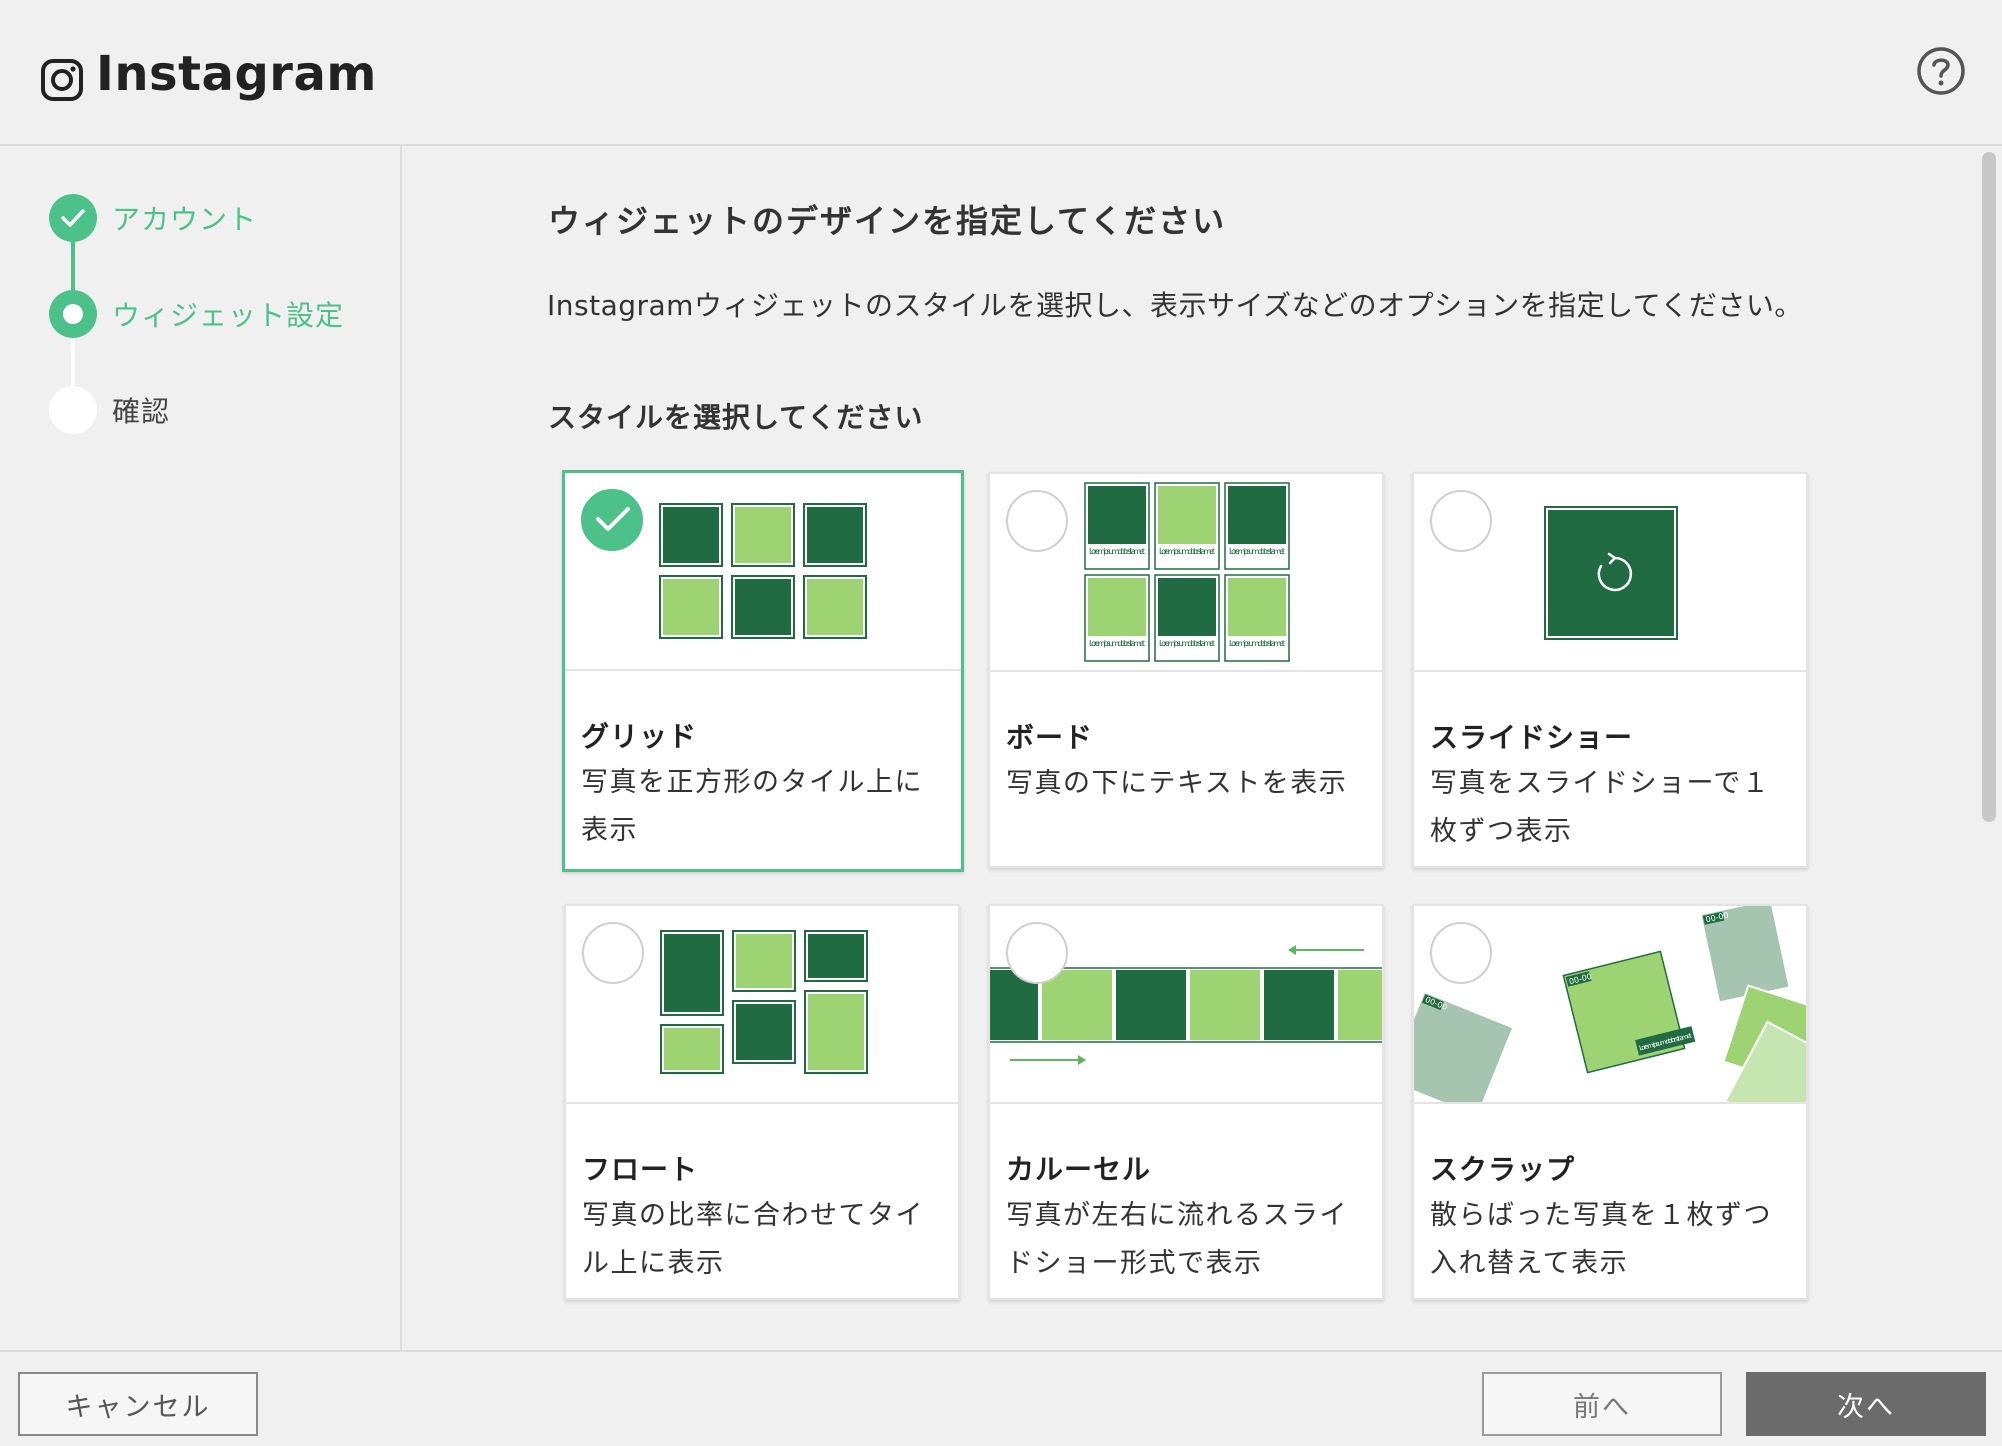 The image size is (2002, 1446). What do you see at coordinates (1177, 1239) in the screenshot?
I see `style-description: 写真が左右に流れるスライドショー形式で表示` at bounding box center [1177, 1239].